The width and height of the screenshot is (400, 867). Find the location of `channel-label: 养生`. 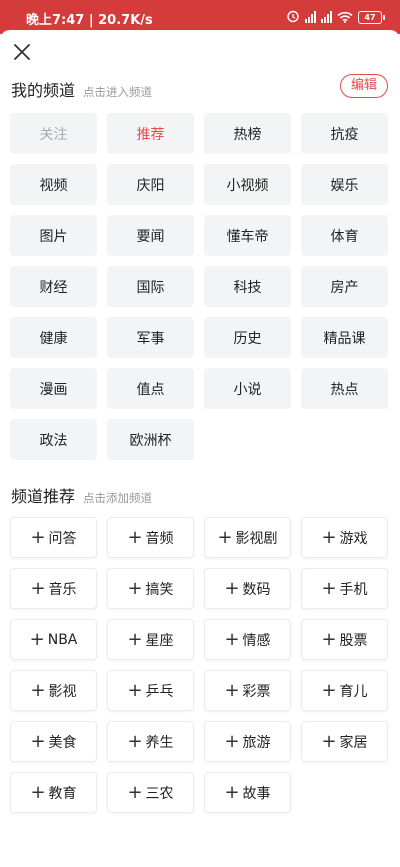

channel-label: 养生 is located at coordinates (159, 742).